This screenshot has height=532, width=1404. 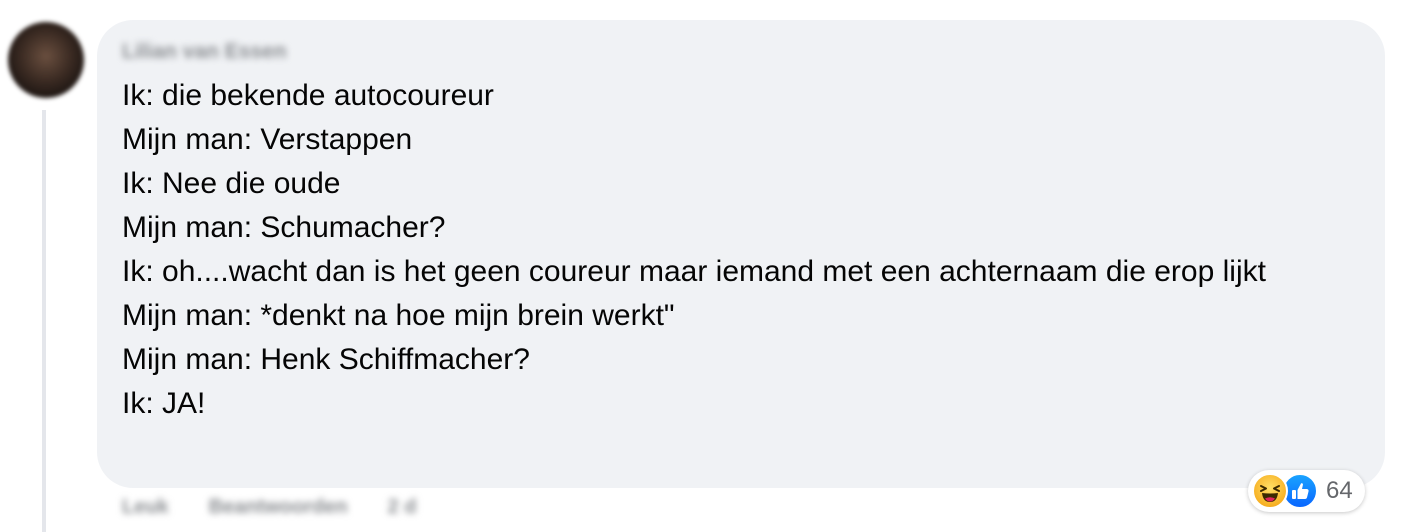 I want to click on comment-line: Mijn man: Henk Schiffmacher?, so click(x=326, y=359).